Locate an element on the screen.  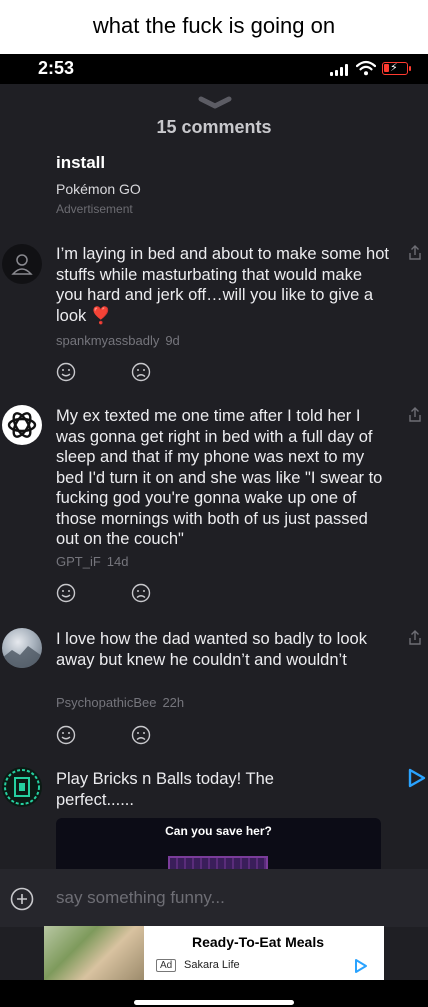
openai-logo-icon is located at coordinates (22, 425).